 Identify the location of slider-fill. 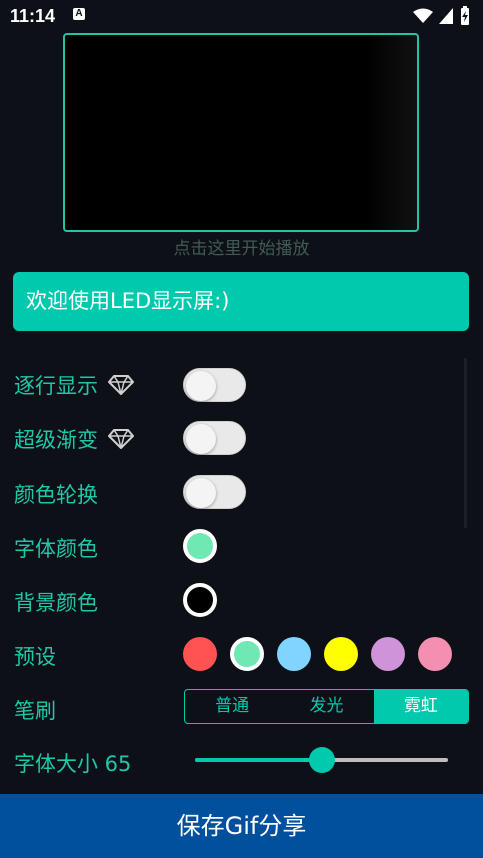
(258, 760).